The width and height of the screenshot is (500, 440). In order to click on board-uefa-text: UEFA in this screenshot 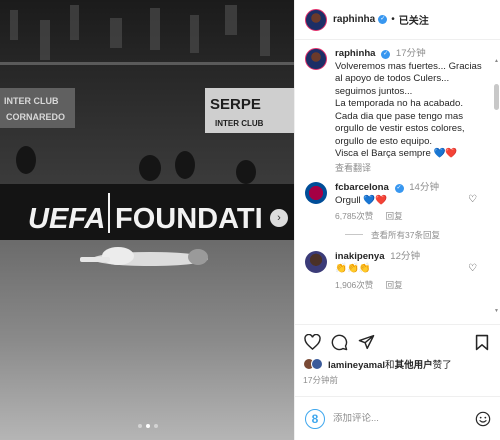, I will do `click(66, 219)`.